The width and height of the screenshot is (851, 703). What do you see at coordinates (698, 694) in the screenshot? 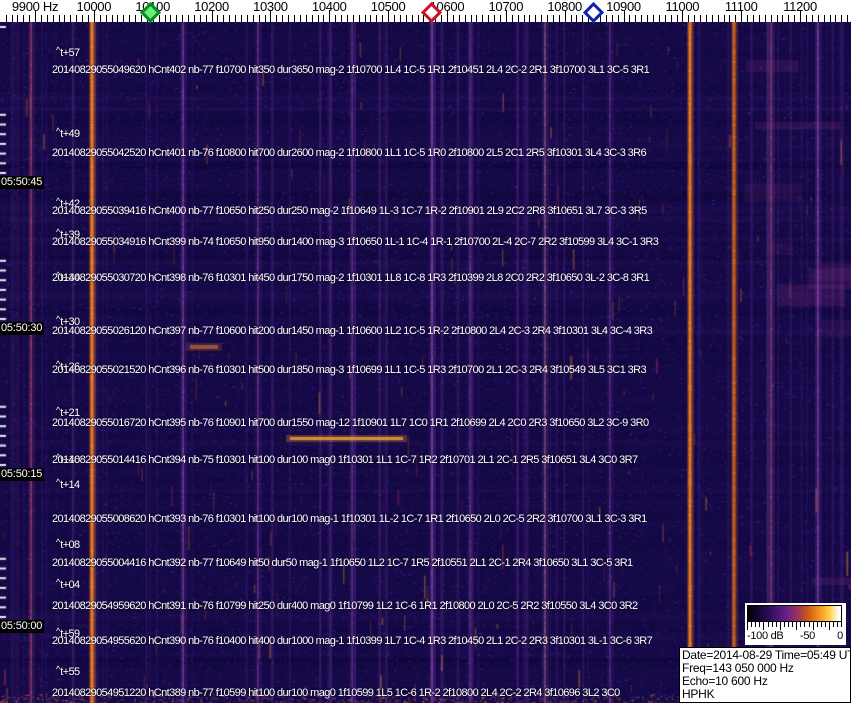
I see `info-station-code: HPHK` at bounding box center [698, 694].